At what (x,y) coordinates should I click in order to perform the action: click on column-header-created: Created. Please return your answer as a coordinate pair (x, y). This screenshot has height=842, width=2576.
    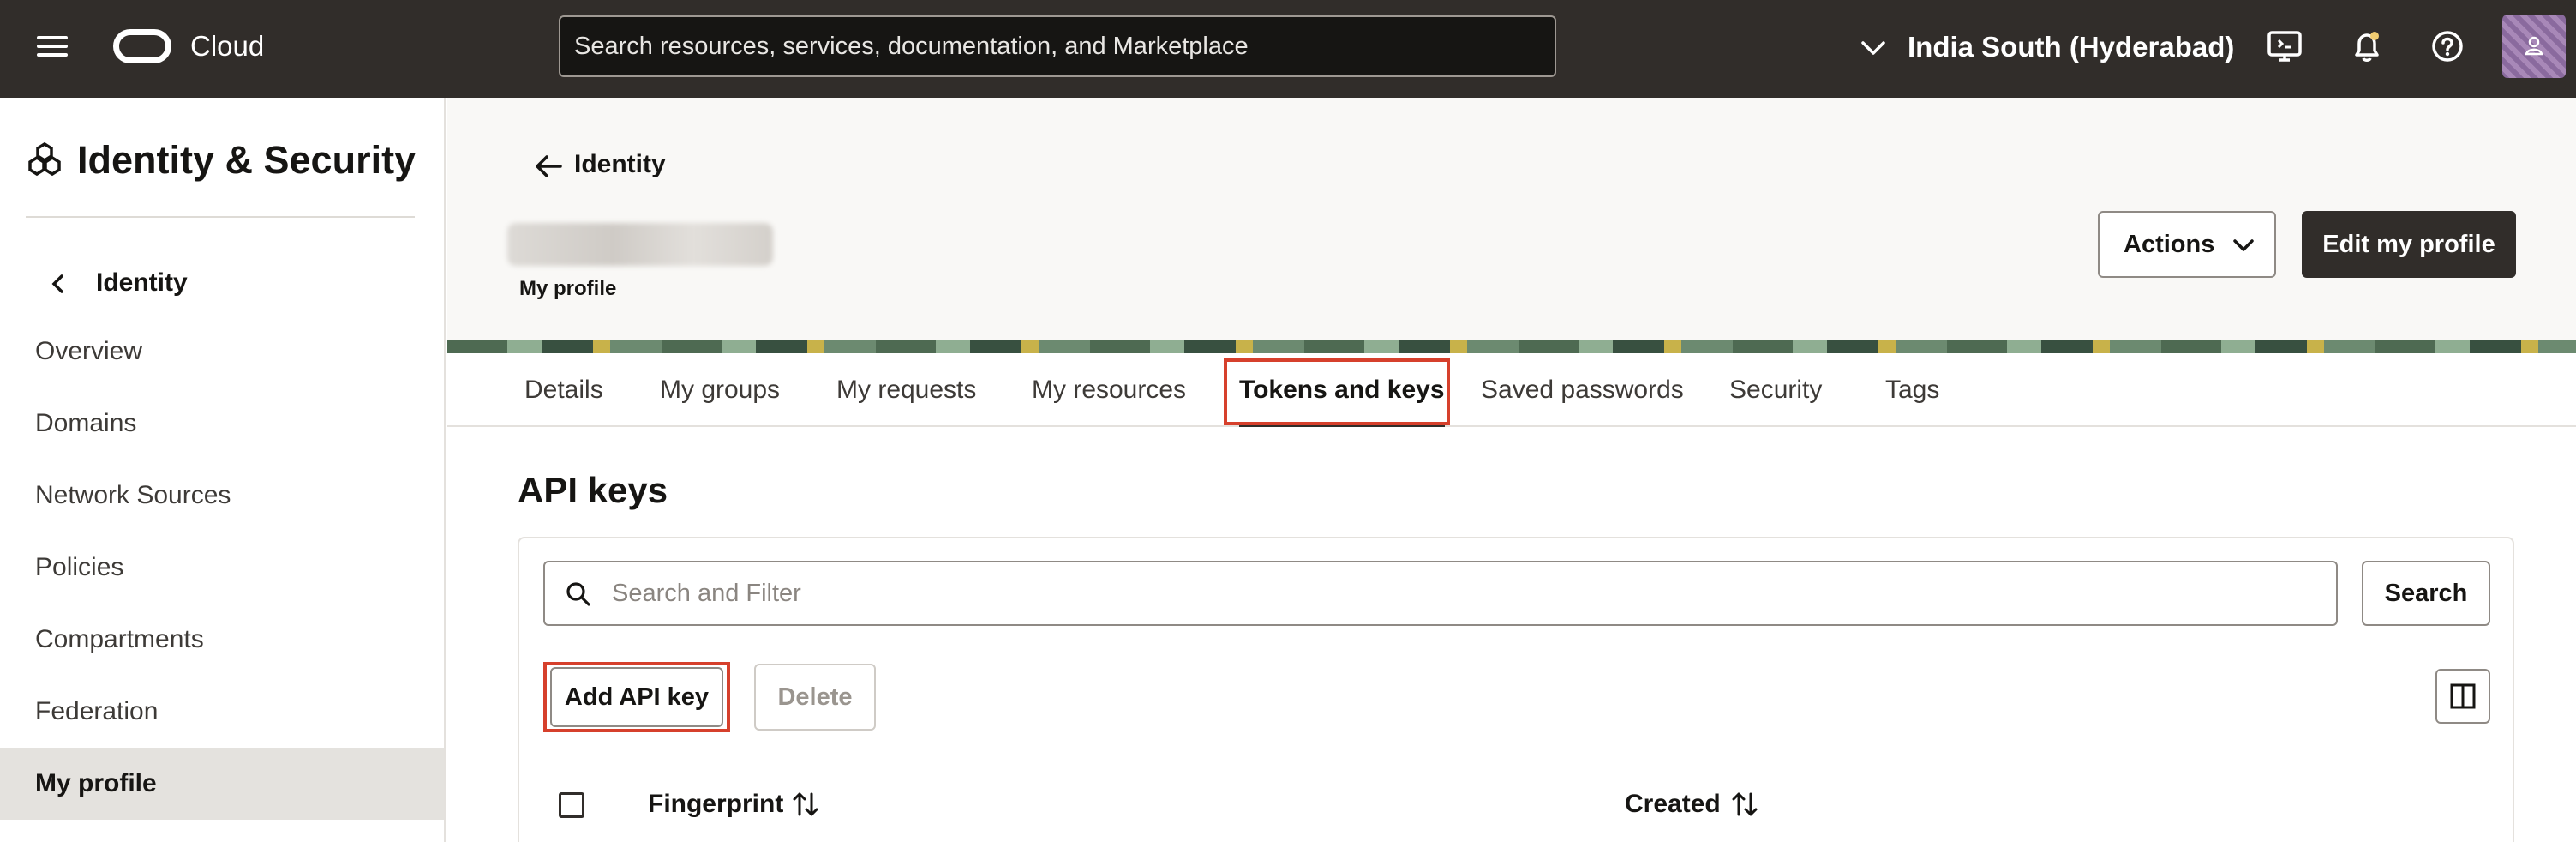
    Looking at the image, I should click on (1673, 804).